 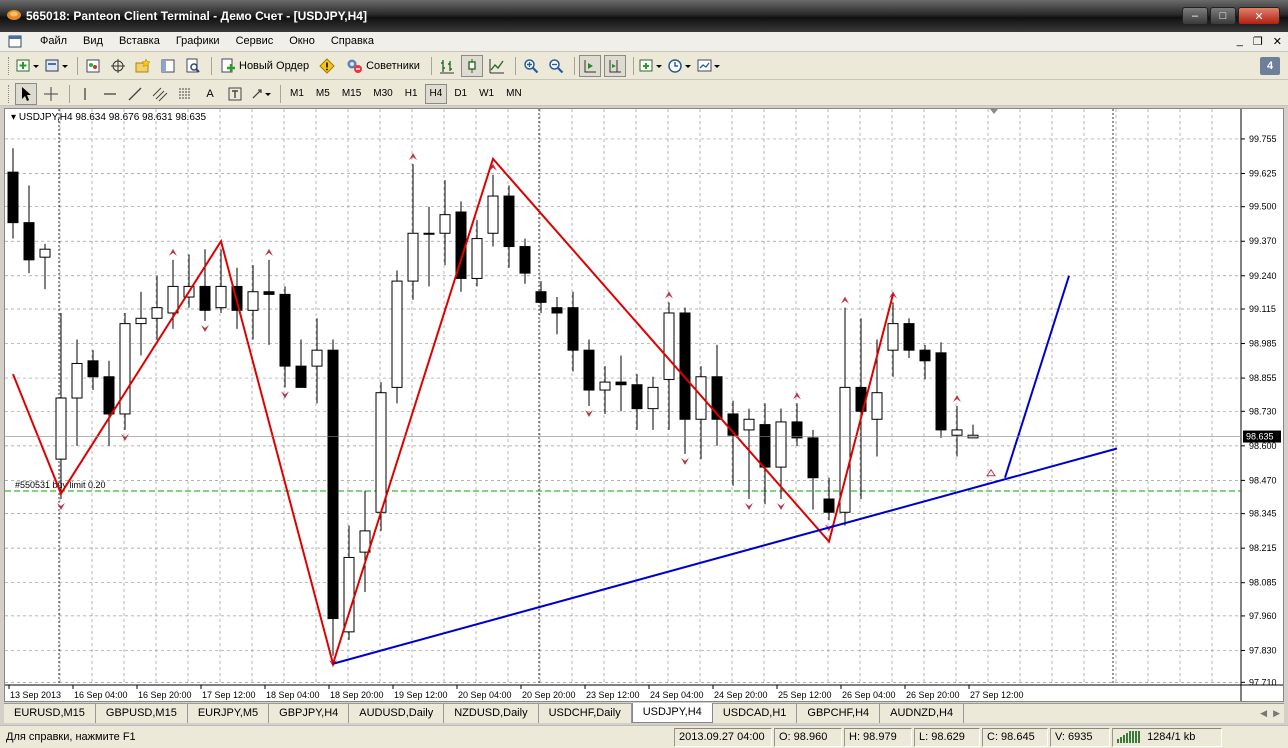 I want to click on mdi-close-button: ✕, so click(x=1277, y=41).